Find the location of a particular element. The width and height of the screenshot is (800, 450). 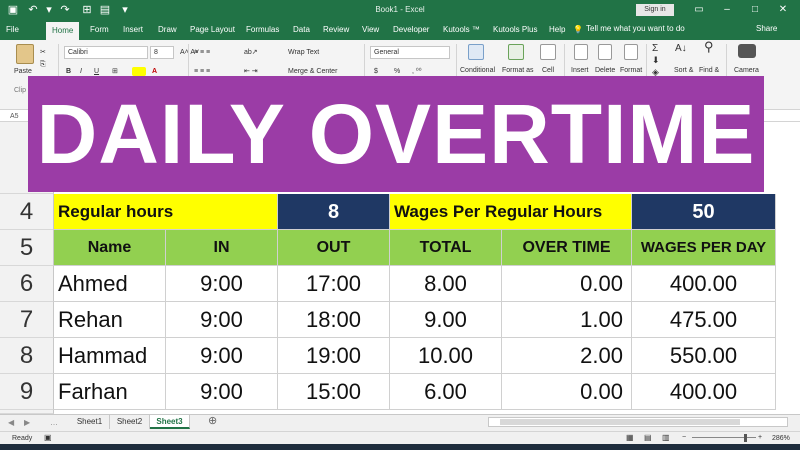

comma-icon: , ⁰⁰ is located at coordinates (417, 71).